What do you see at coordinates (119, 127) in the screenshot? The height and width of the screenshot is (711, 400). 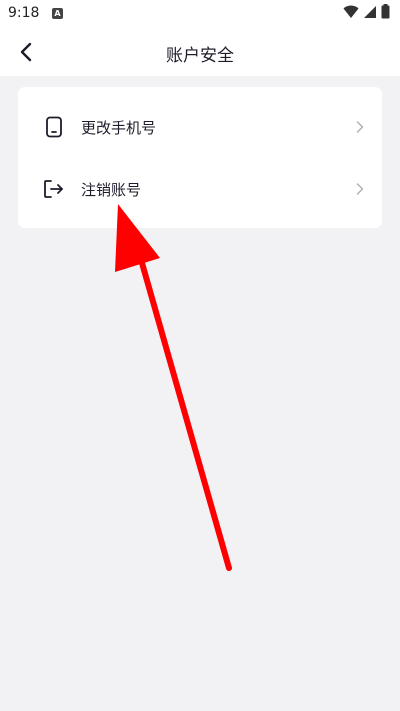 I see `change-phone-label: 更改手机号` at bounding box center [119, 127].